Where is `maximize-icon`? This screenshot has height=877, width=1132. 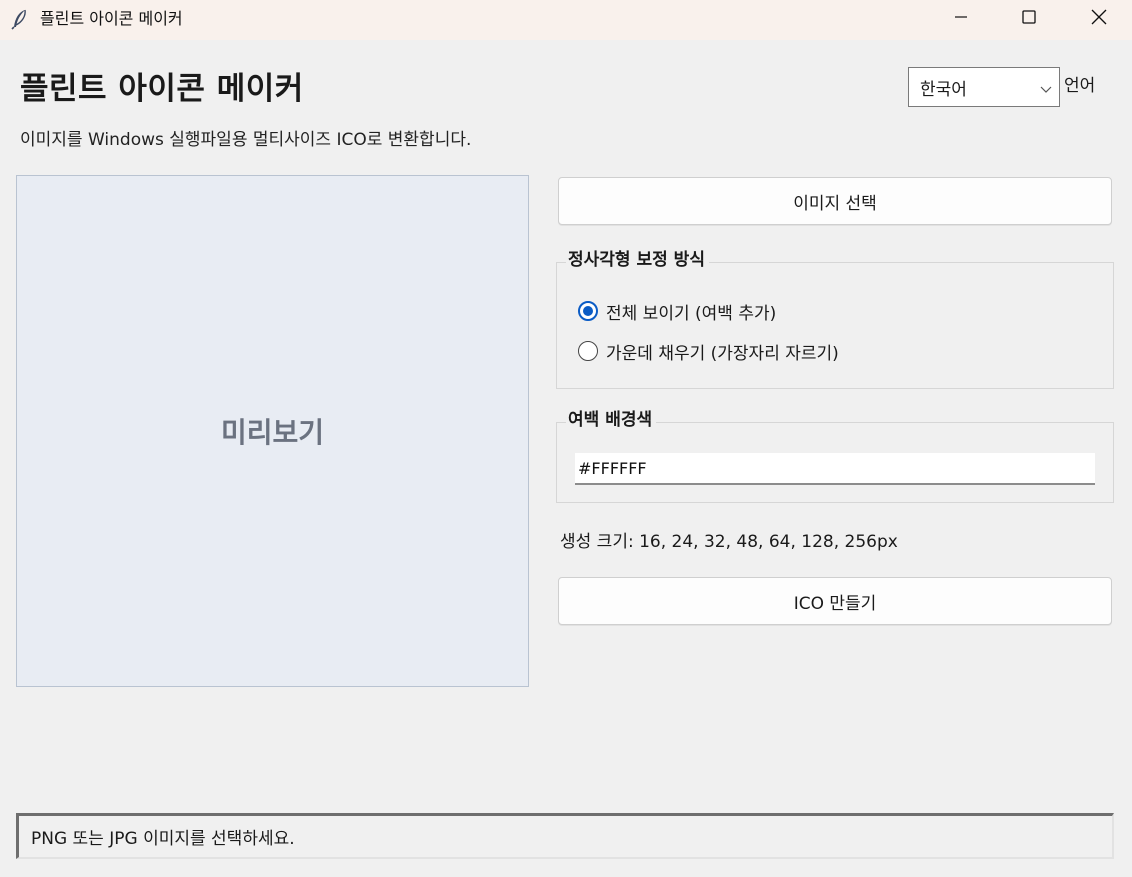
maximize-icon is located at coordinates (1029, 19).